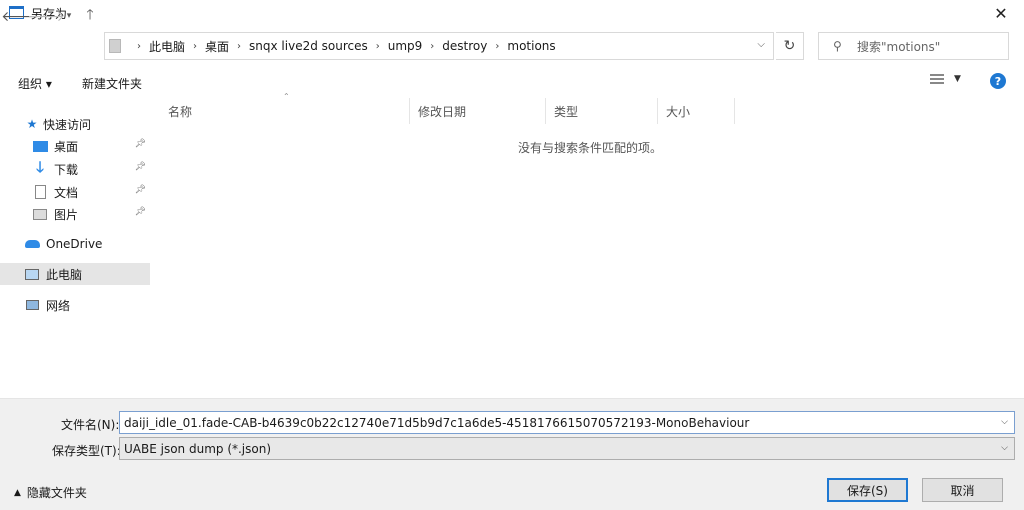  I want to click on column-header-date-modified: 修改日期, so click(478, 111).